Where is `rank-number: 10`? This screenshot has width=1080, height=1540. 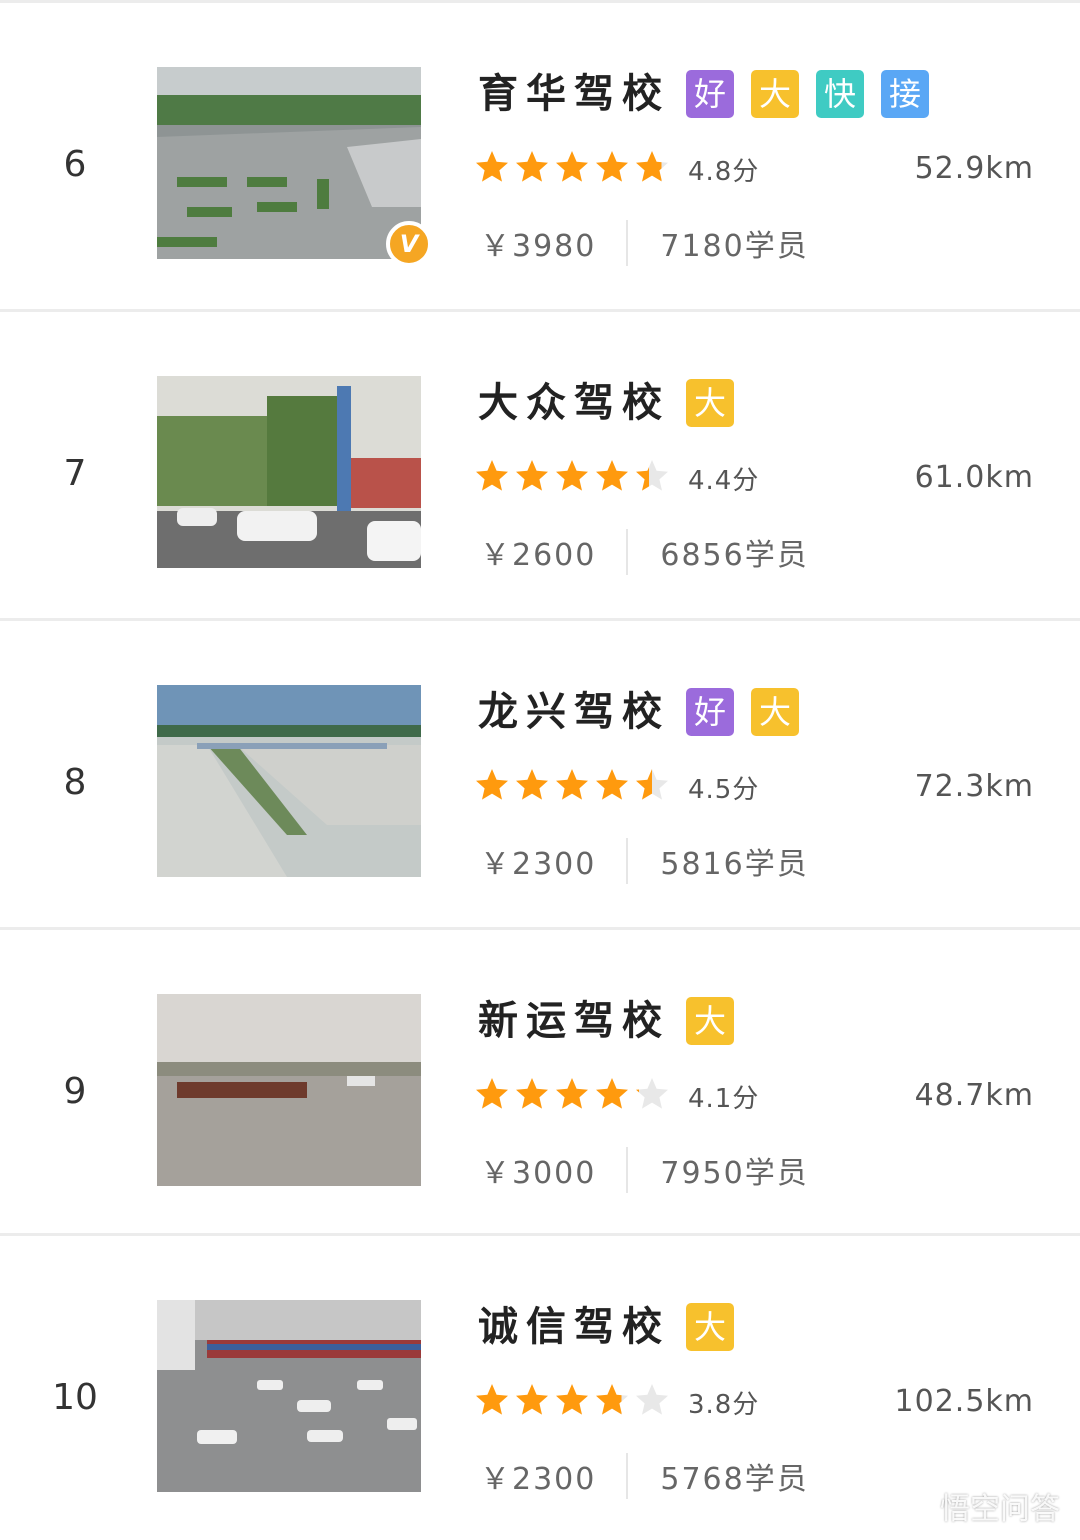
rank-number: 10 is located at coordinates (75, 1397).